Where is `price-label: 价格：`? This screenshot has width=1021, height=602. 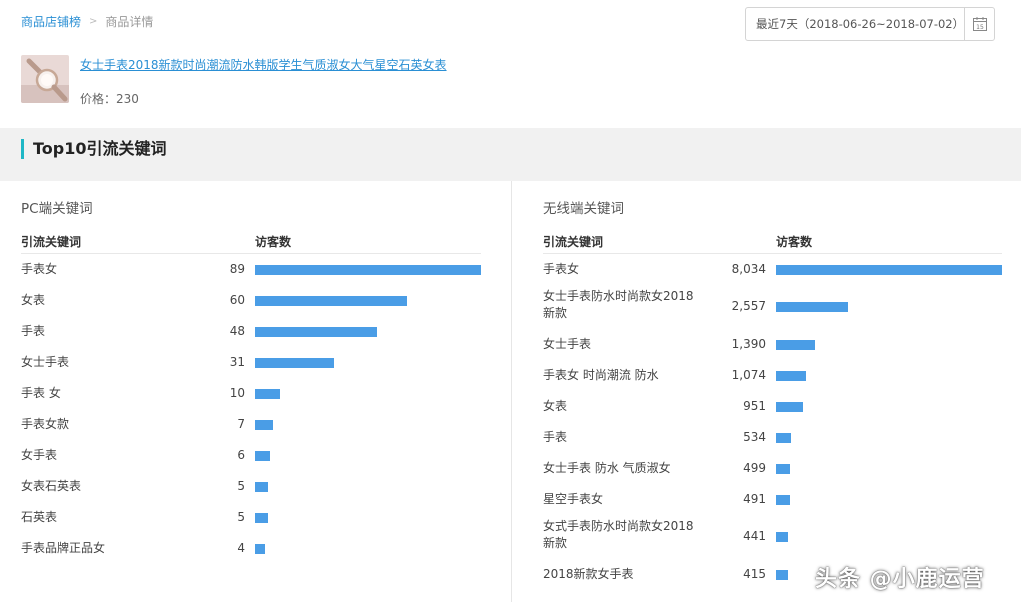 price-label: 价格： is located at coordinates (98, 99).